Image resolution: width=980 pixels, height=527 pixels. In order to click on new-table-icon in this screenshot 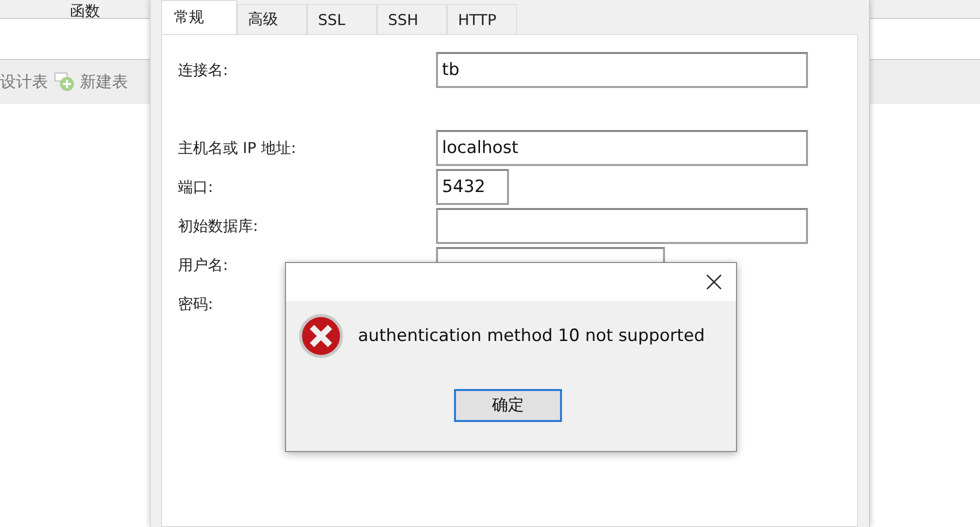, I will do `click(65, 82)`.